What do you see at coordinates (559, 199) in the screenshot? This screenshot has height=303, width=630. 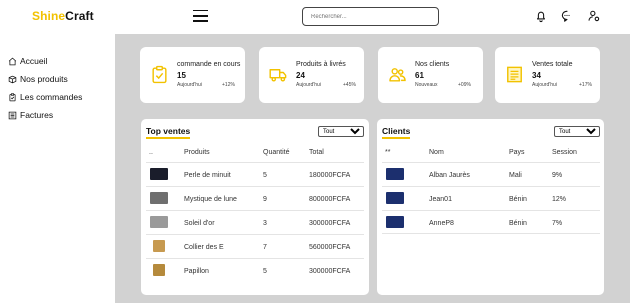 I see `client-session: 12%` at bounding box center [559, 199].